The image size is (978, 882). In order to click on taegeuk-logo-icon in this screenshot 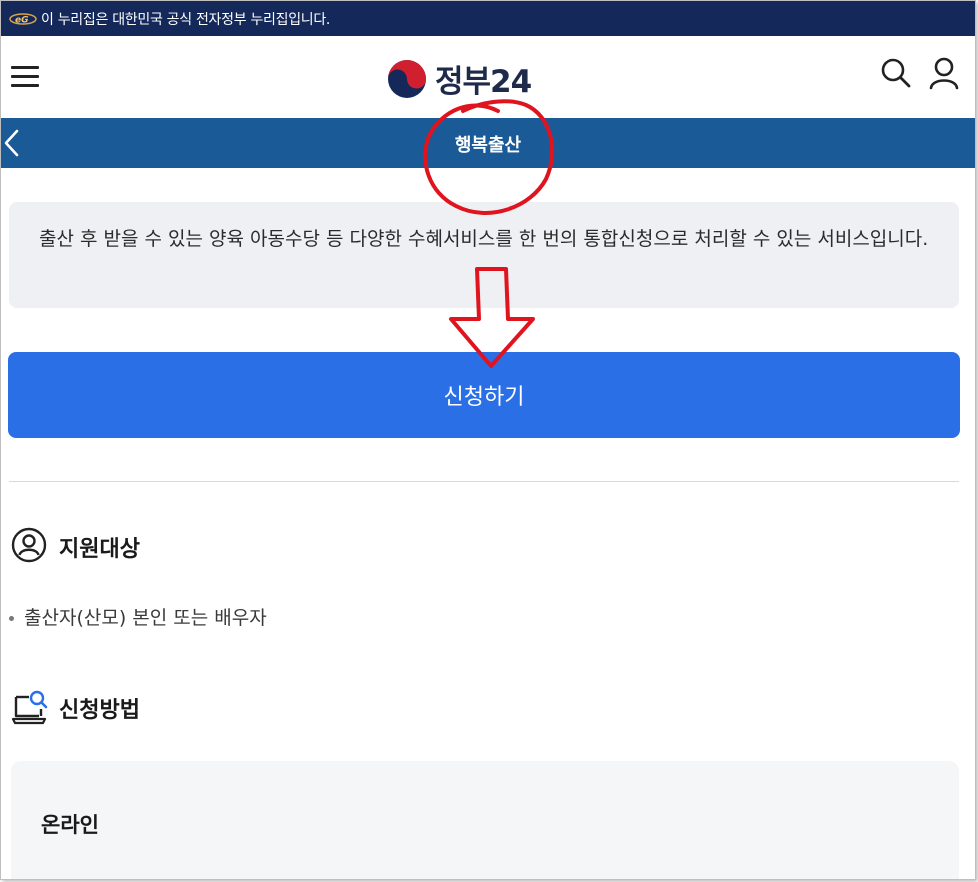, I will do `click(407, 78)`.